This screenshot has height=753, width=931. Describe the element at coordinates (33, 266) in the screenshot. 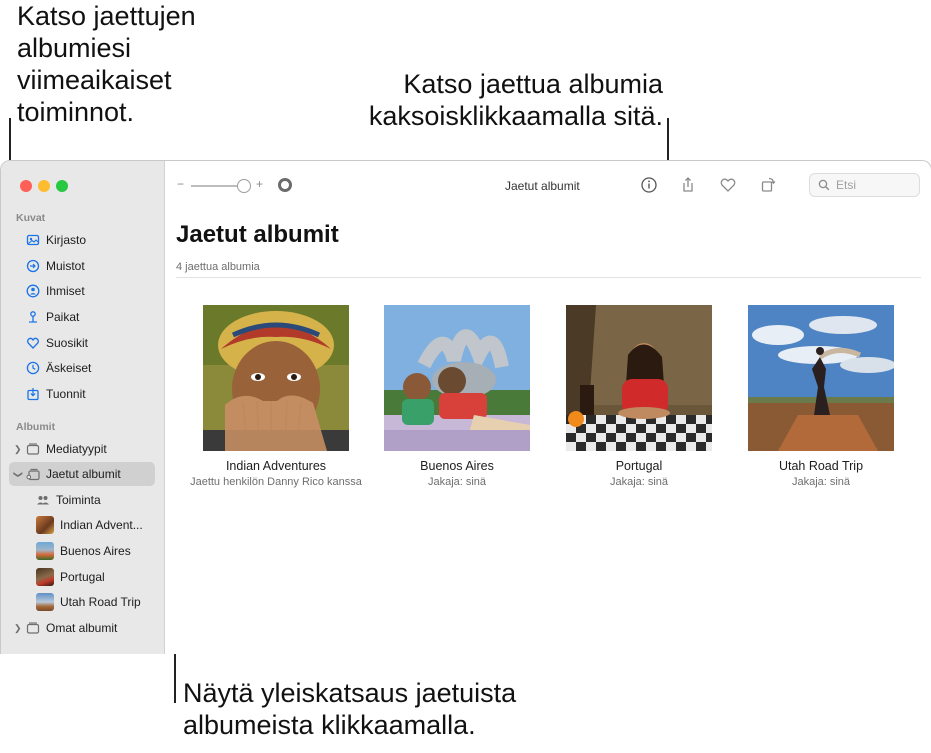

I see `memories-icon` at that location.